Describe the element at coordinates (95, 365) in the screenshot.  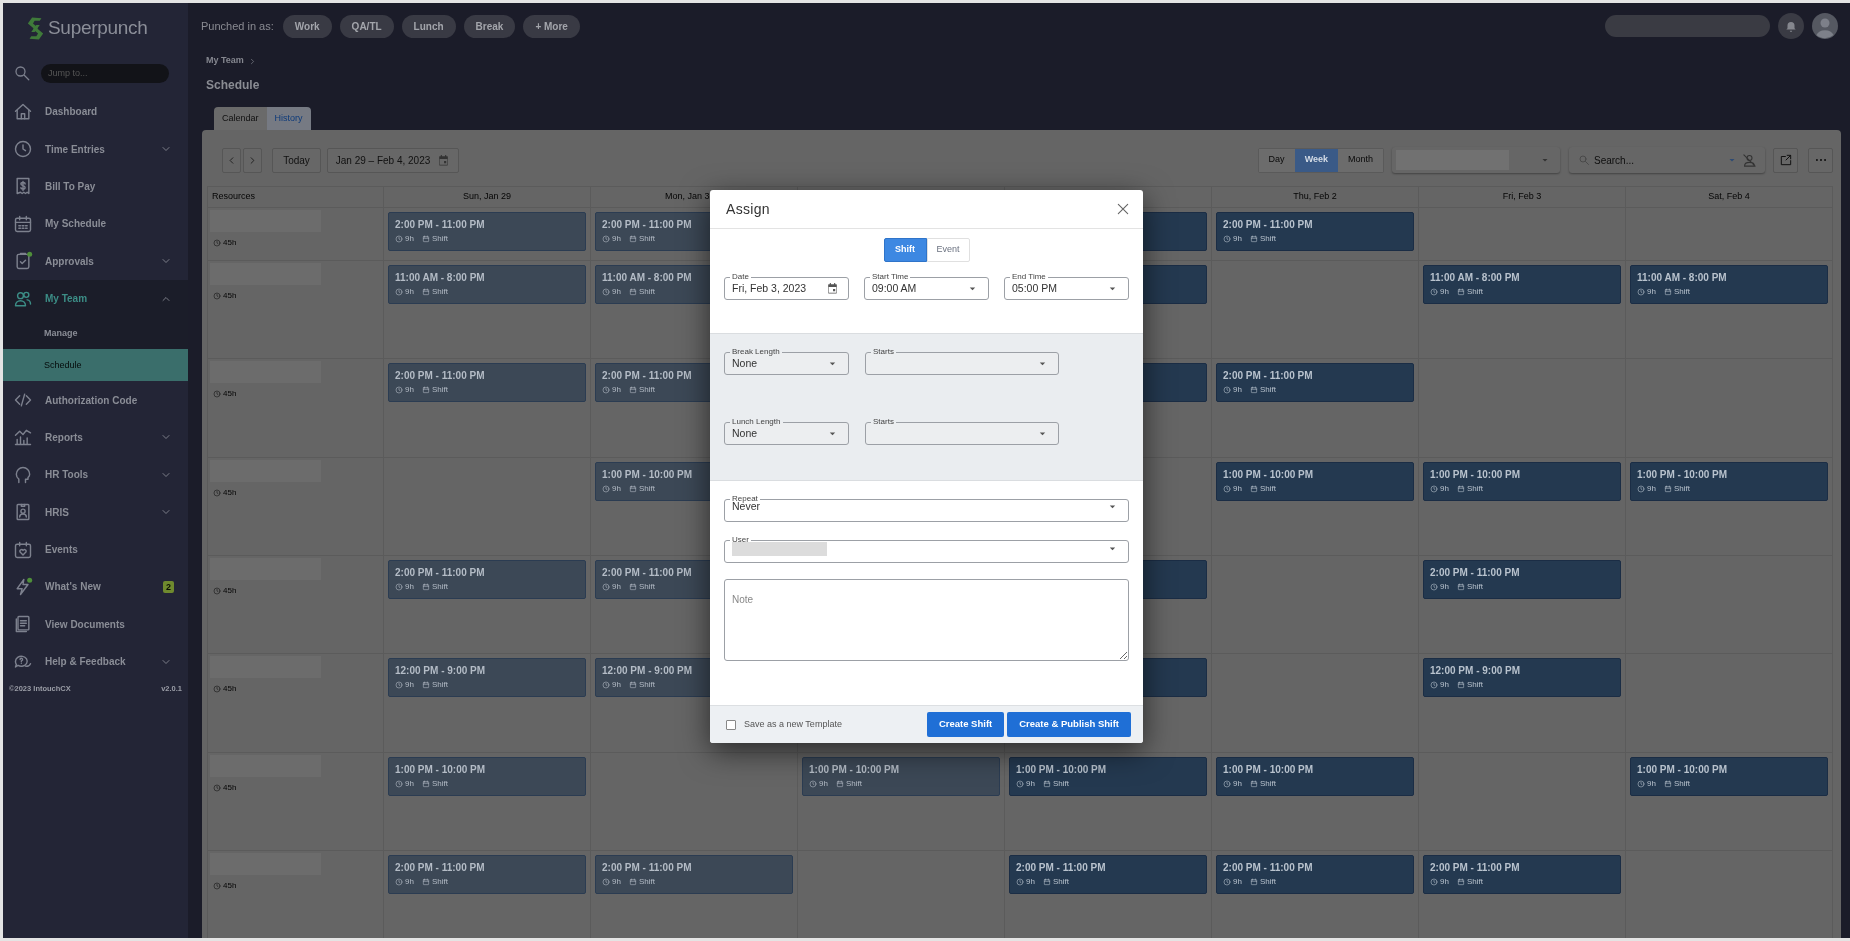
I see `submenu-item: Schedule` at that location.